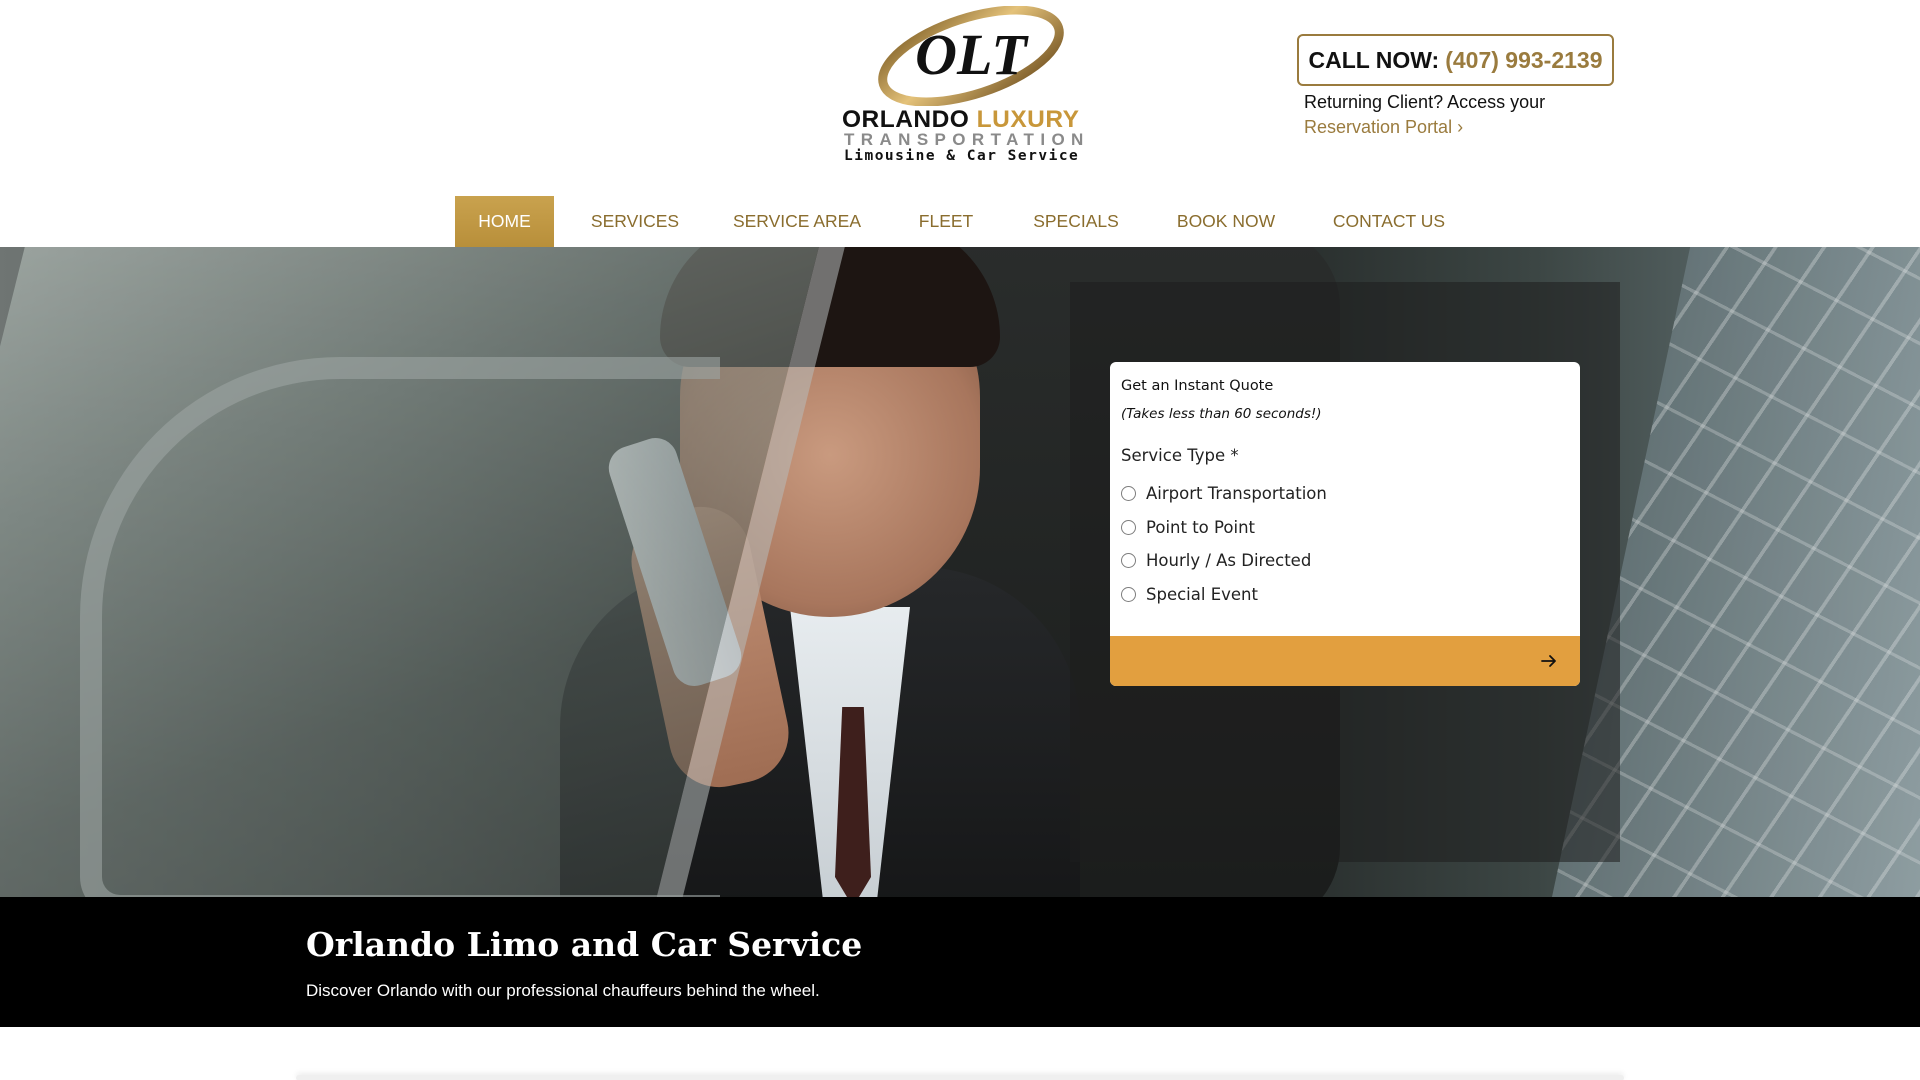 Image resolution: width=1920 pixels, height=1080 pixels. What do you see at coordinates (960, 1077) in the screenshot?
I see `content-card-edge` at bounding box center [960, 1077].